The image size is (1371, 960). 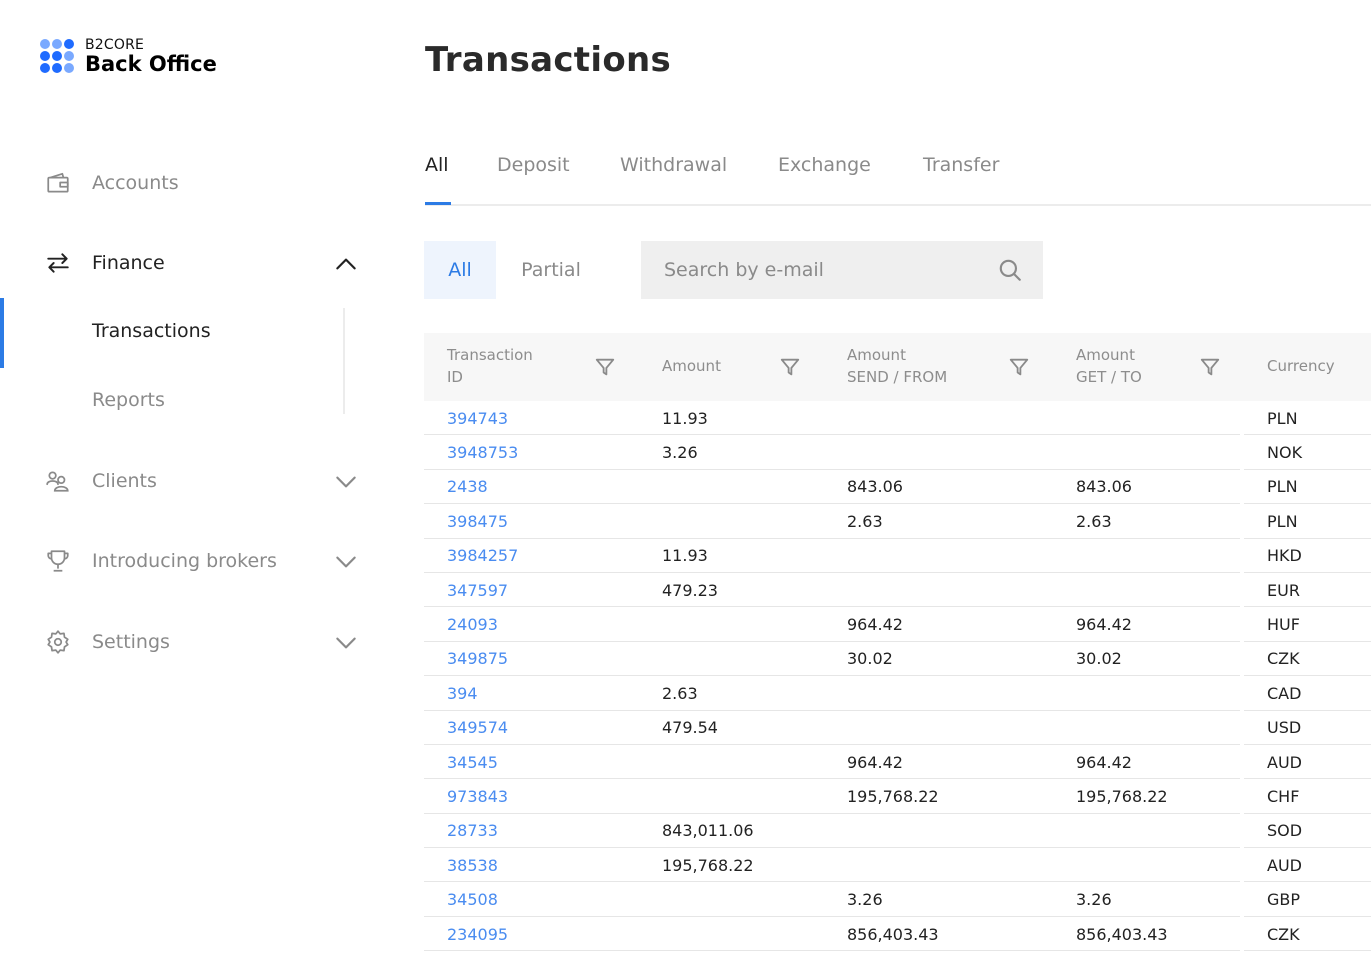 What do you see at coordinates (201, 183) in the screenshot?
I see `sidebar-item-accounts: Accounts` at bounding box center [201, 183].